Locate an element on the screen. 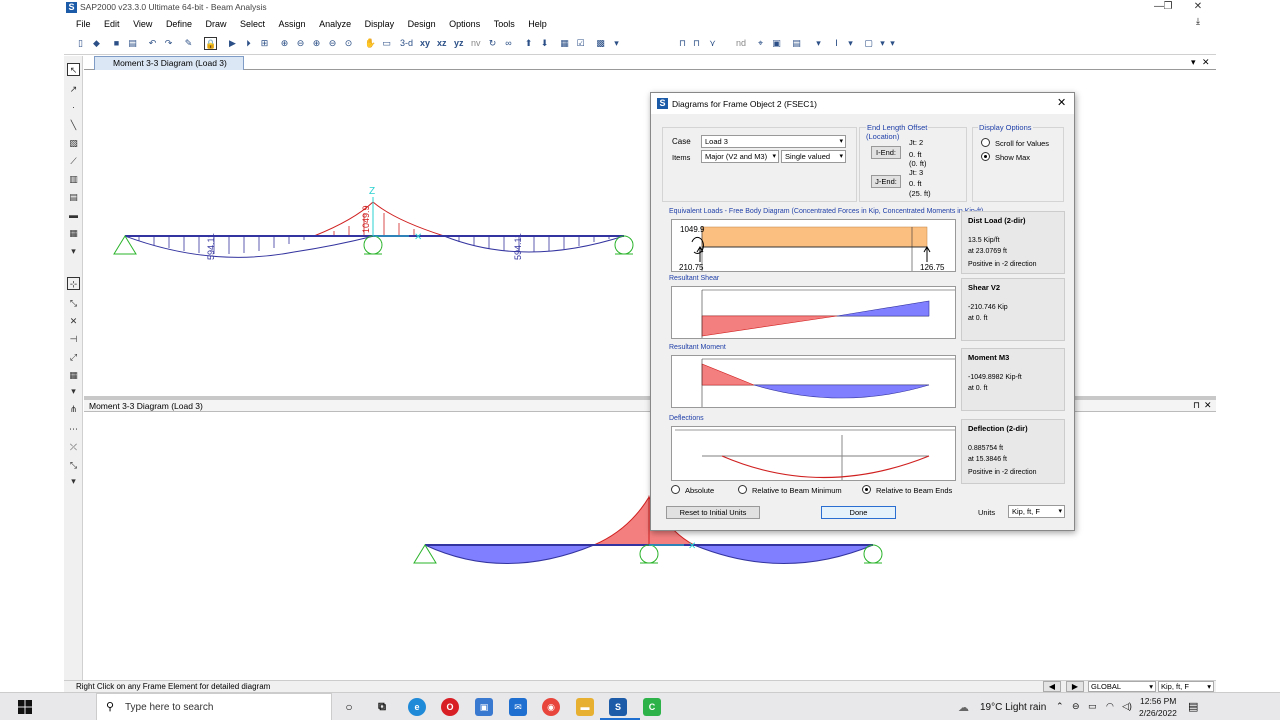 The height and width of the screenshot is (720, 1280). run-analysis-icon: ▶ is located at coordinates (232, 43).